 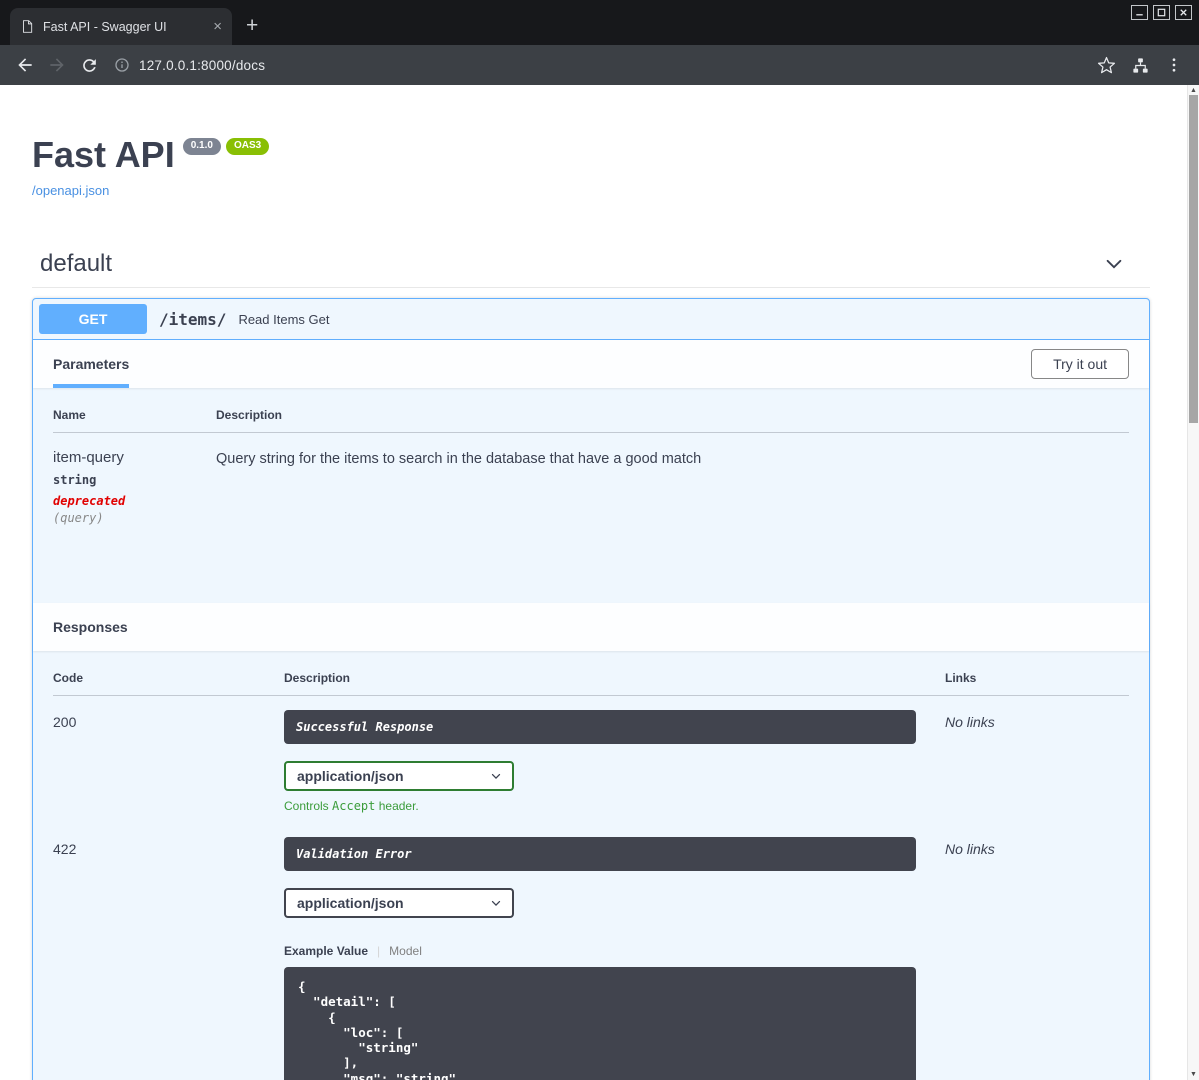 I want to click on openapi-spec-link: /openapi.json, so click(x=70, y=190).